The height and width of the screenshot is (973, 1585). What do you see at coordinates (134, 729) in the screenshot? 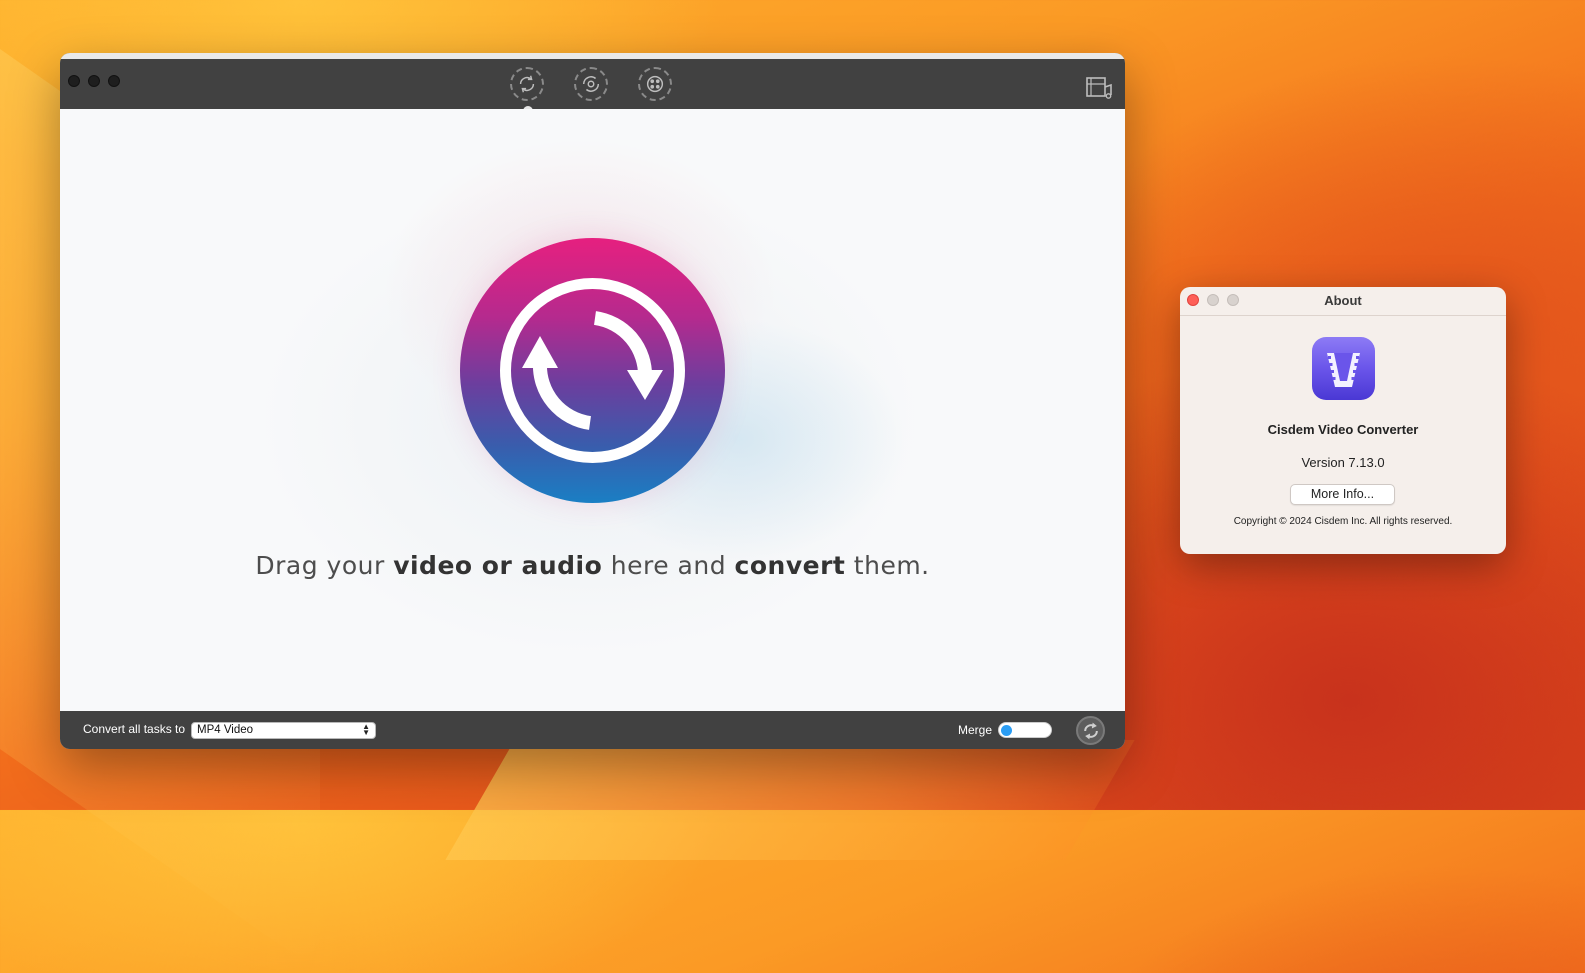
I see `convert-all-label: Convert all tasks to` at bounding box center [134, 729].